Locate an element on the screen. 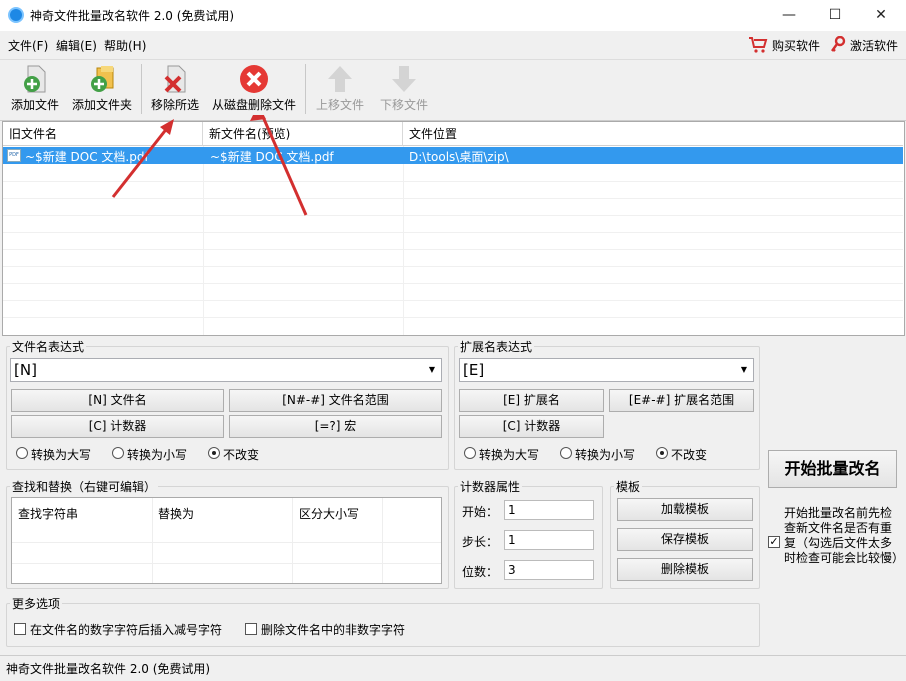  cart-icon is located at coordinates (758, 45).